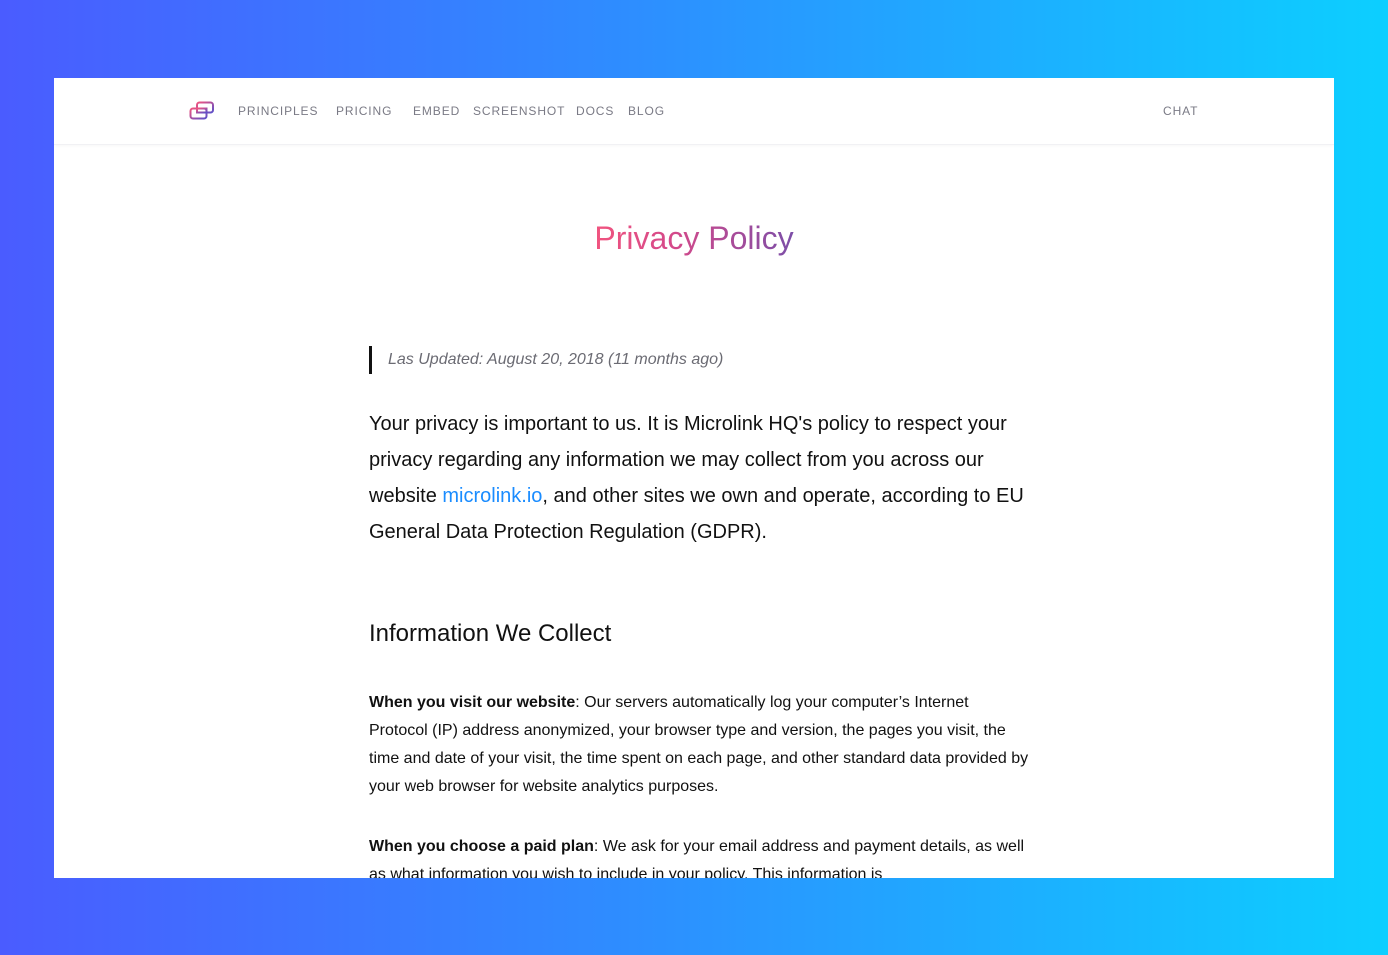  What do you see at coordinates (436, 111) in the screenshot?
I see `nav-link-embed: EMBED` at bounding box center [436, 111].